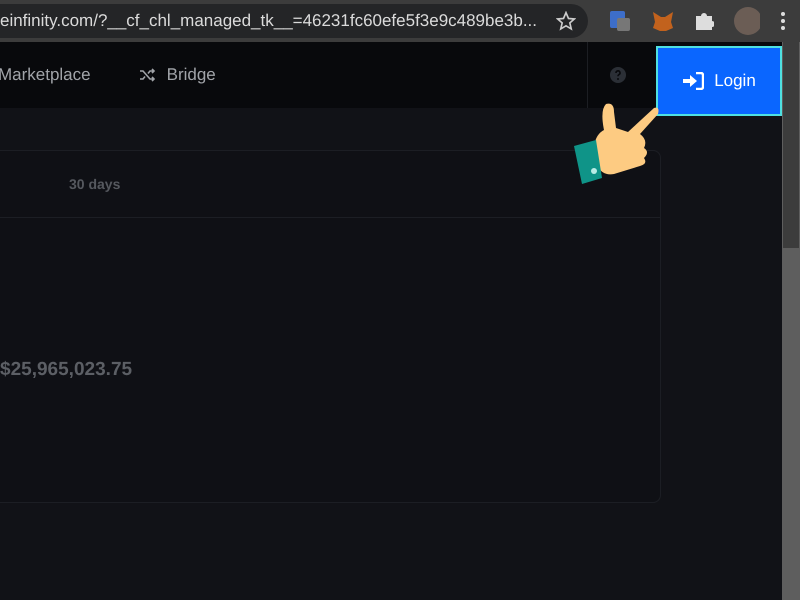 The image size is (800, 600). What do you see at coordinates (177, 75) in the screenshot?
I see `nav-link: Bridge` at bounding box center [177, 75].